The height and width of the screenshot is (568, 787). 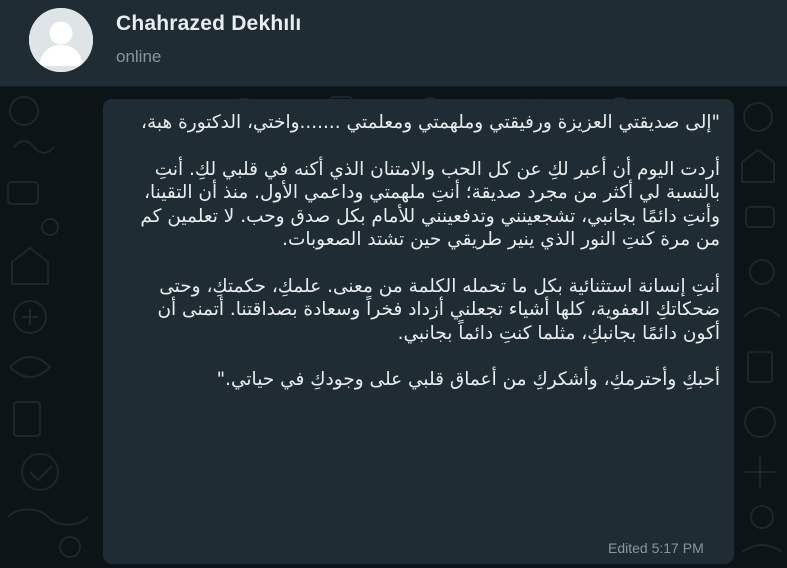 I want to click on default-user-avatar-icon, so click(x=61, y=40).